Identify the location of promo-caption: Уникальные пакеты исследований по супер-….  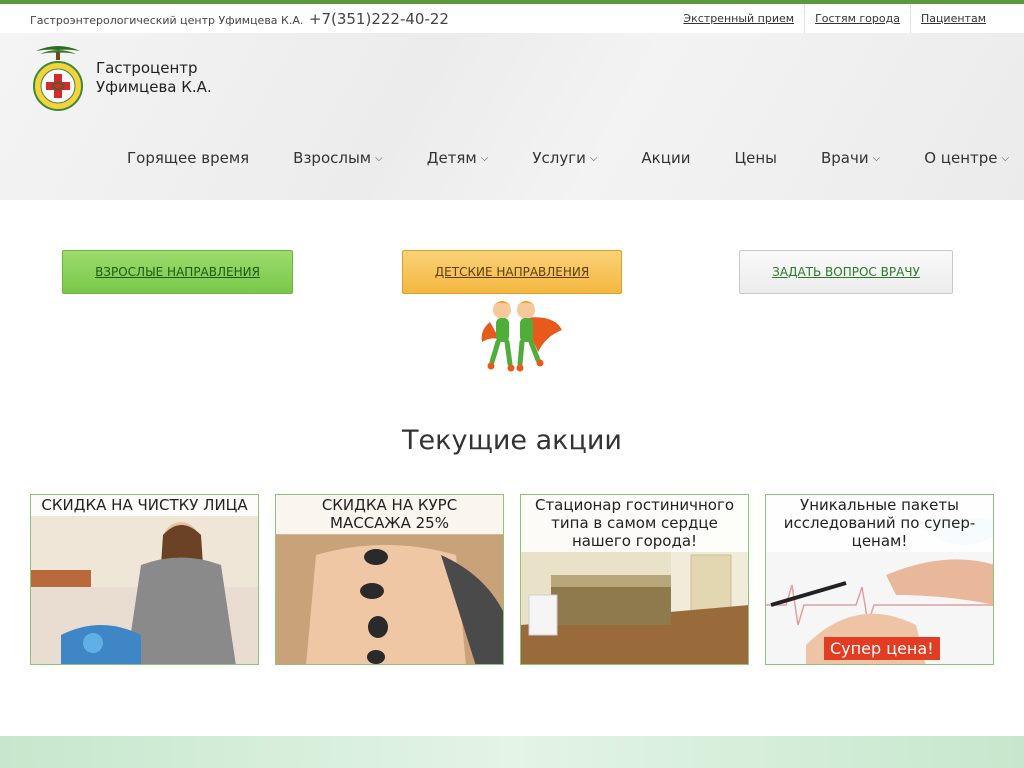
(879, 523).